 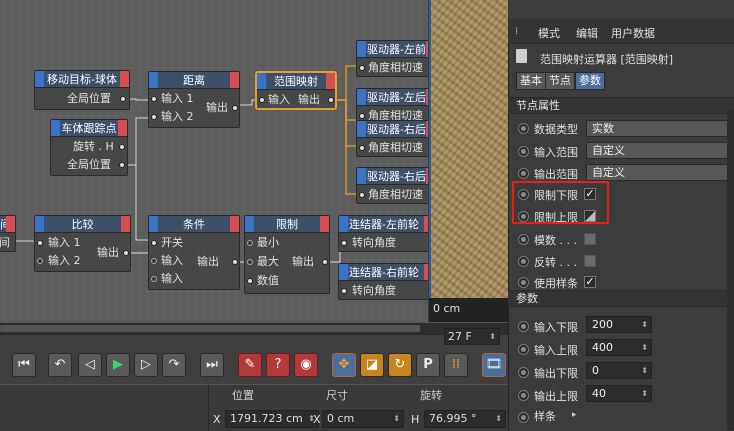 What do you see at coordinates (590, 194) in the screenshot?
I see `clamp-lower-checkbox: ✓` at bounding box center [590, 194].